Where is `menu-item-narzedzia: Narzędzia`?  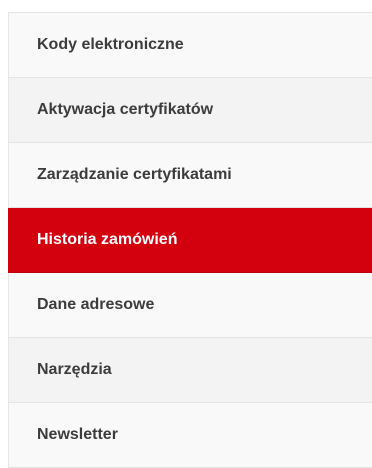 menu-item-narzedzia: Narzędzia is located at coordinates (190, 370).